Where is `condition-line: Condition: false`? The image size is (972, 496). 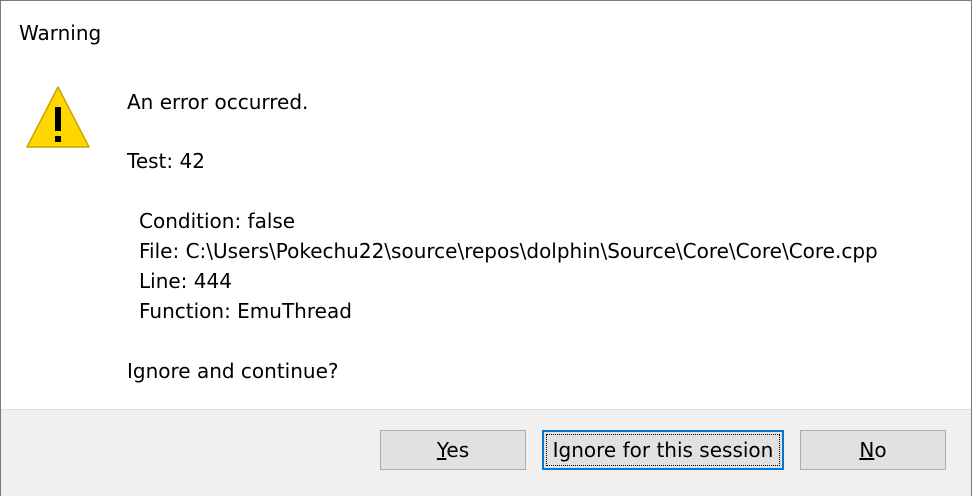
condition-line: Condition: false is located at coordinates (217, 221).